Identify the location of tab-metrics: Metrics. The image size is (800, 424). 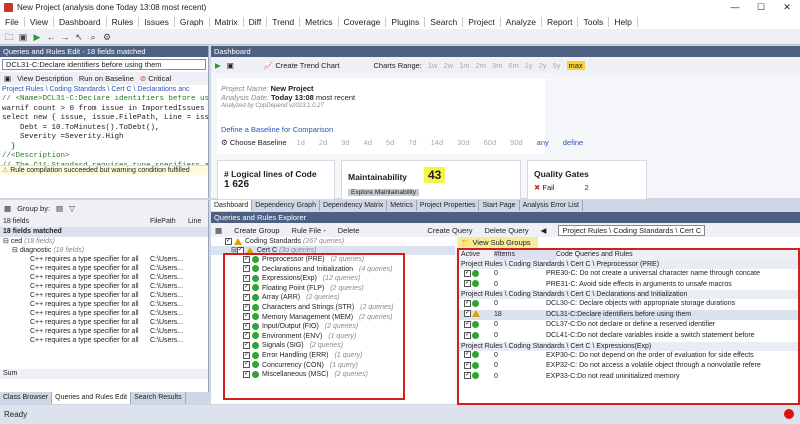
(402, 205).